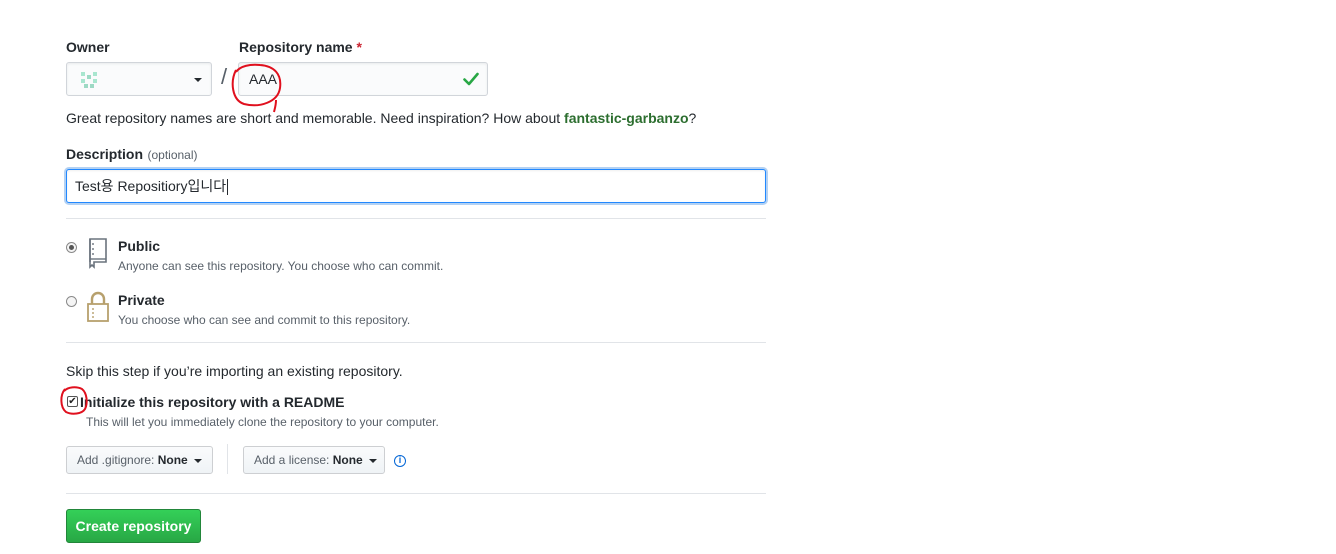 This screenshot has width=1336, height=554. I want to click on suggested-name-link: fantastic-garbanzo, so click(626, 118).